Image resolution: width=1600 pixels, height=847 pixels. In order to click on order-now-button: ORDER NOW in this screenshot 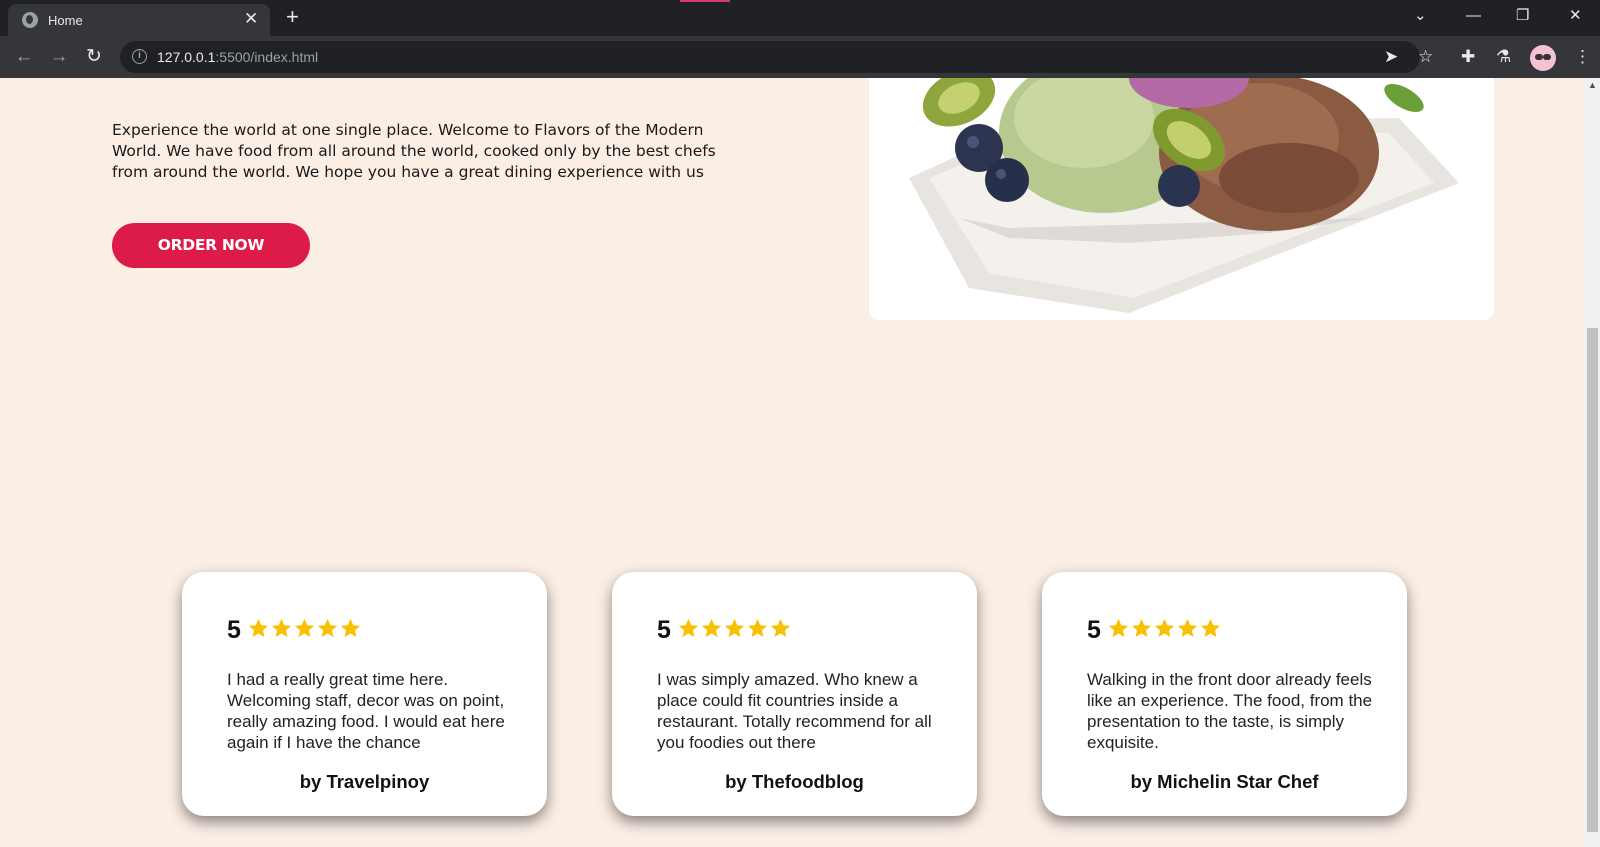, I will do `click(211, 245)`.